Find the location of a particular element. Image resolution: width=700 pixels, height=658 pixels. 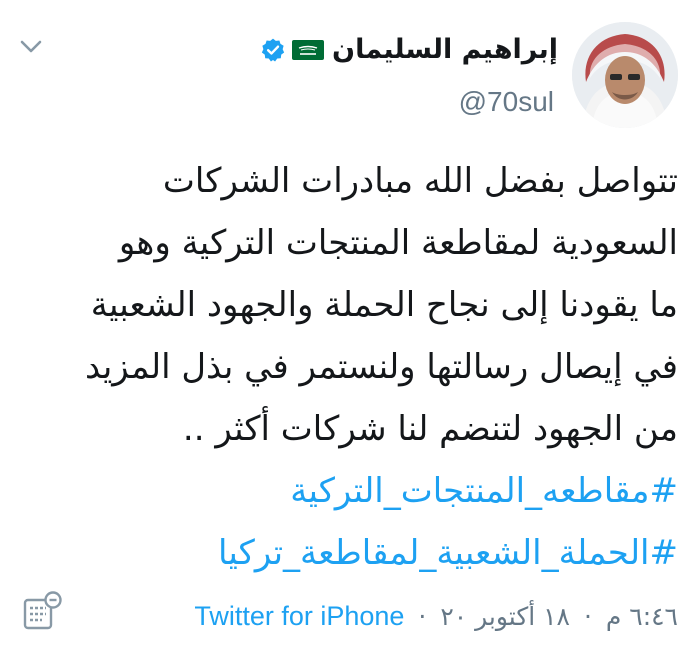

author-name-row: إبراهيم السليمان is located at coordinates (409, 49).